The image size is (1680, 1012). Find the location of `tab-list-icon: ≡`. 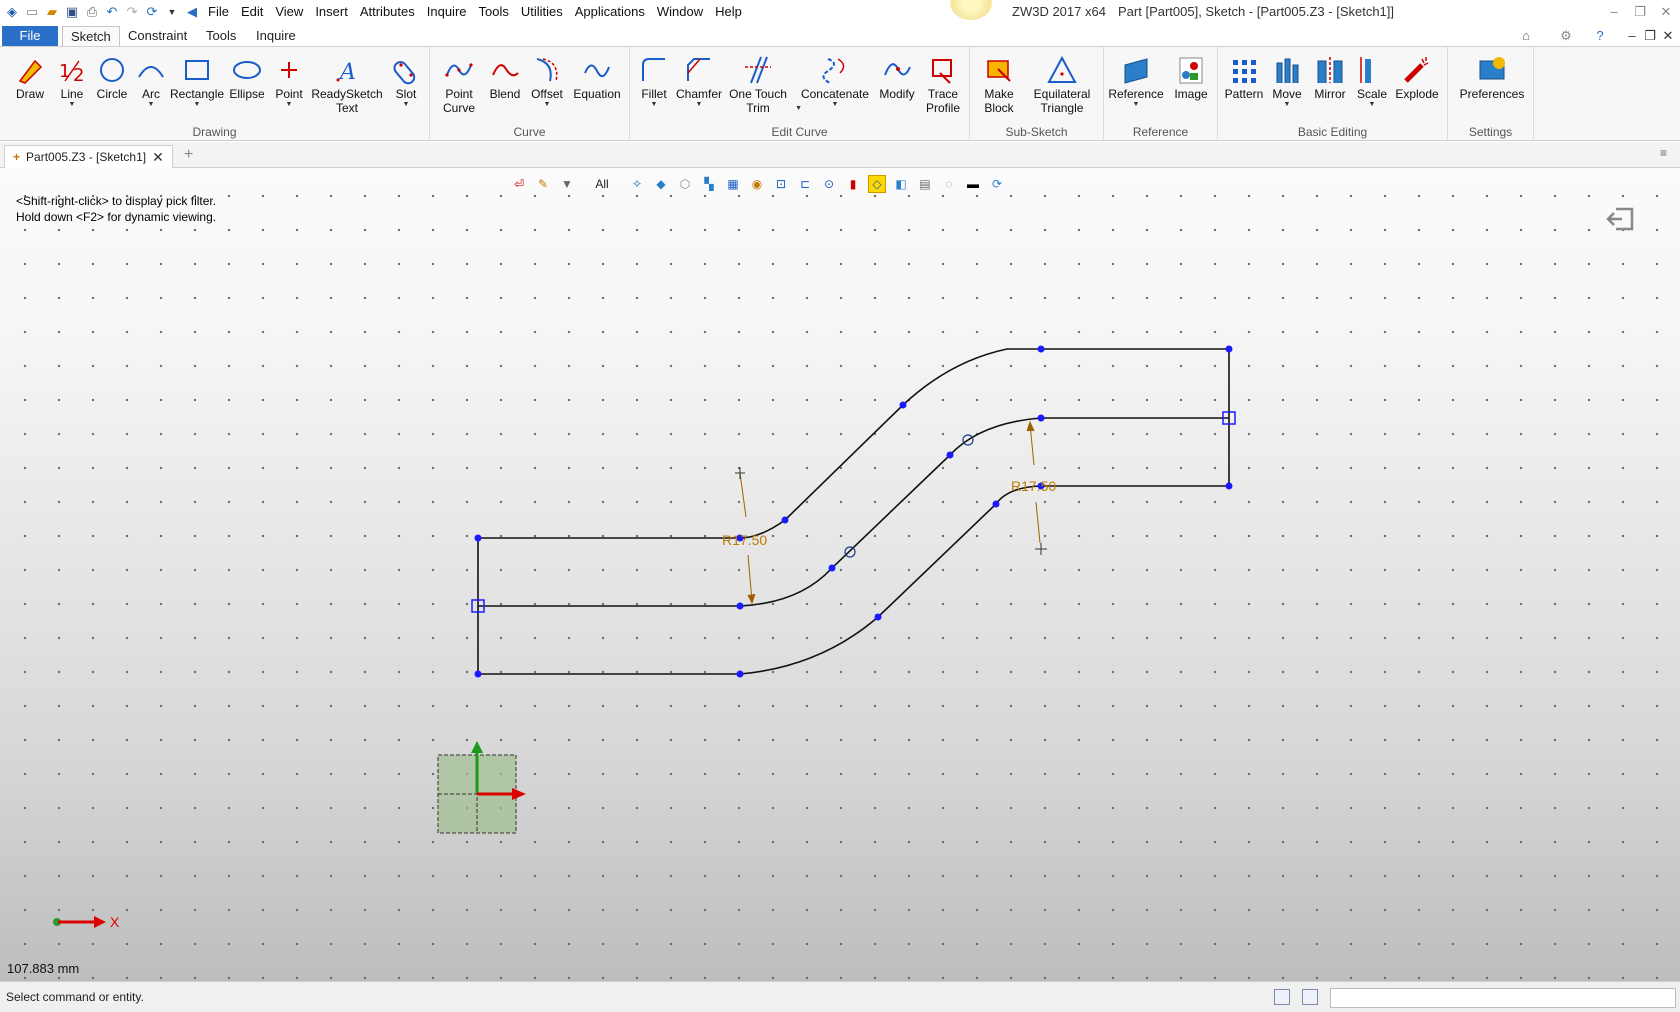

tab-list-icon: ≡ is located at coordinates (1663, 153).